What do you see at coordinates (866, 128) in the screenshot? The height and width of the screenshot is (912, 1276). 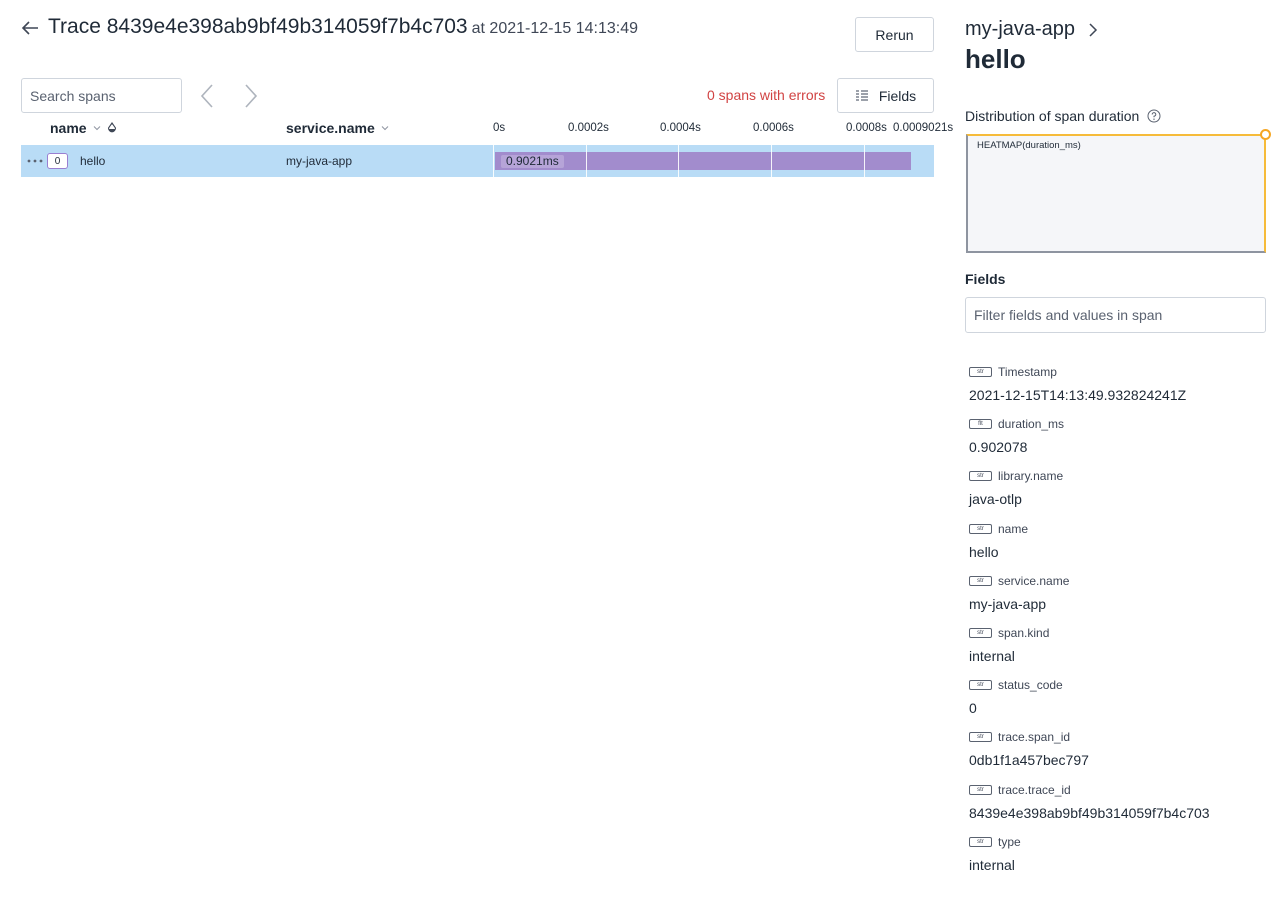 I see `timeline-tick: 0.0008s` at bounding box center [866, 128].